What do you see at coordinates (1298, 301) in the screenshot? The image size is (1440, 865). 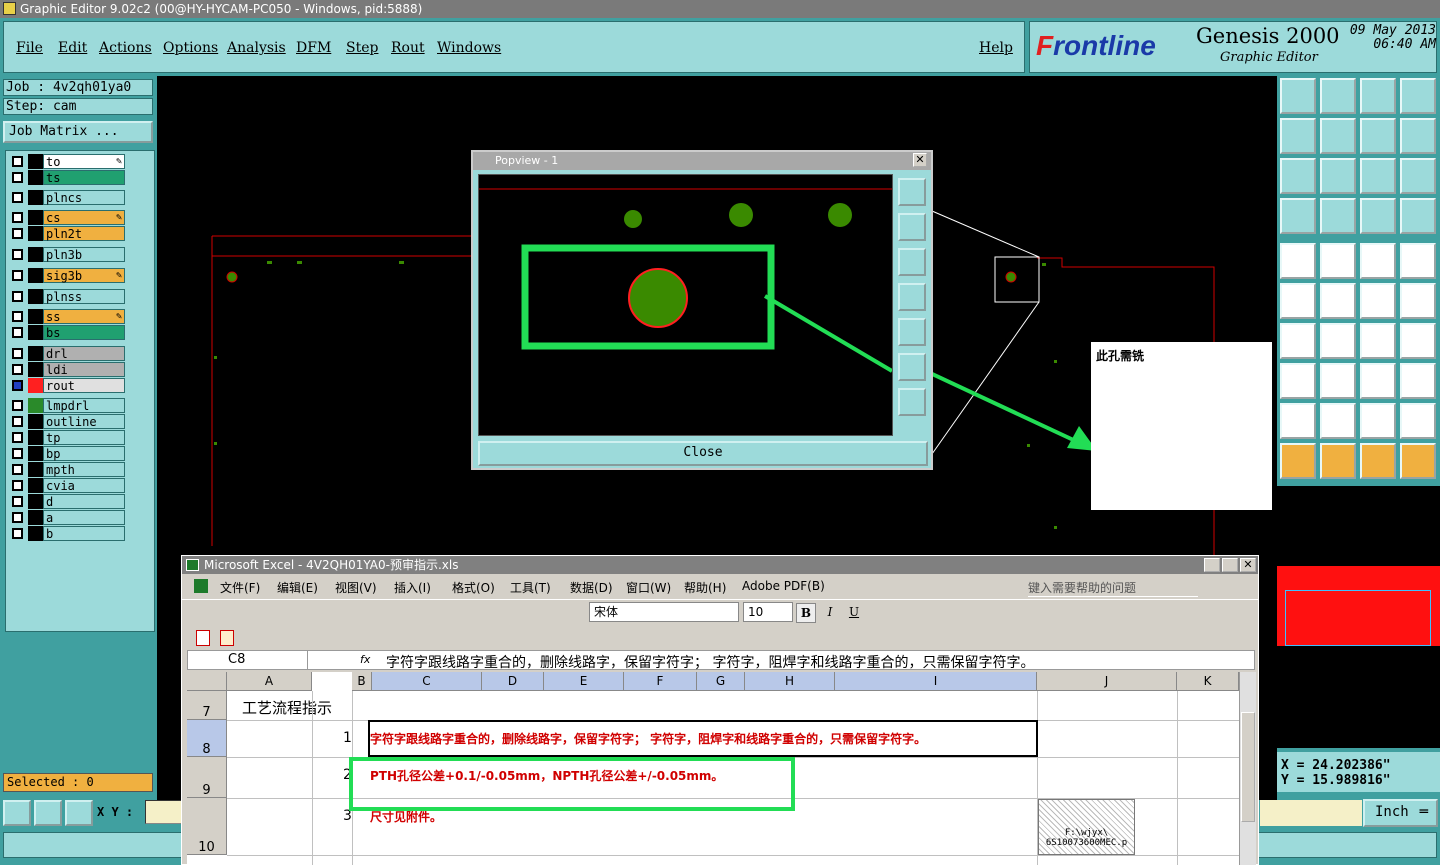 I see `connect-tool-icon` at bounding box center [1298, 301].